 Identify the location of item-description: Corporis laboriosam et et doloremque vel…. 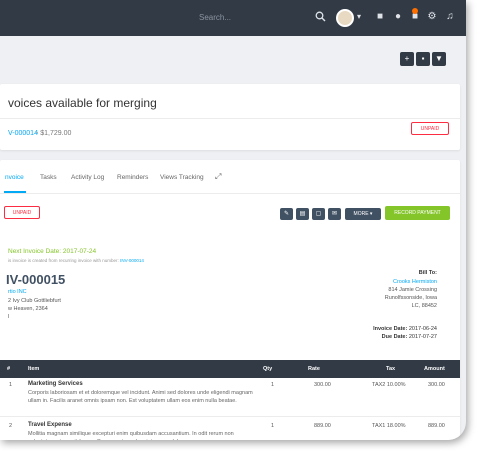
(140, 397).